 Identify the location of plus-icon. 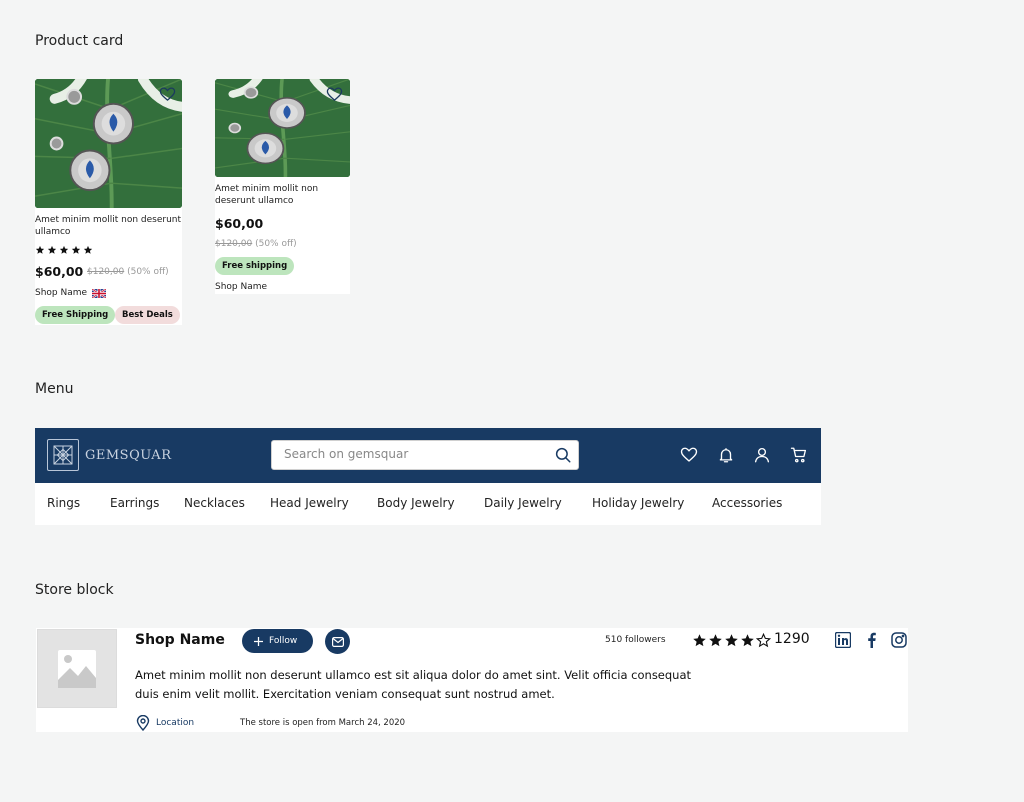
(258, 641).